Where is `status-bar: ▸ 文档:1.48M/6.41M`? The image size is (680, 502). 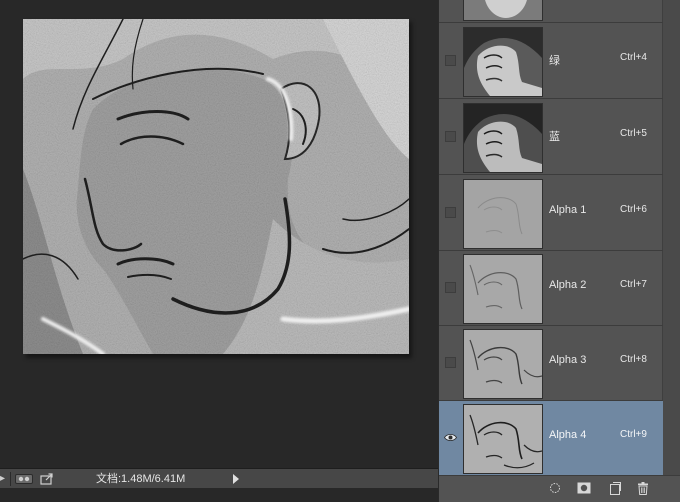 status-bar: ▸ 文档:1.48M/6.41M is located at coordinates (219, 478).